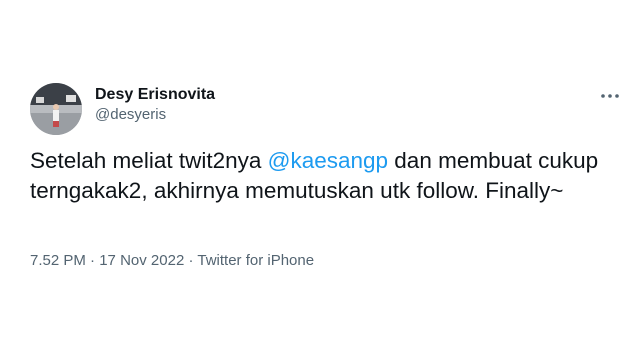 This screenshot has width=640, height=360. Describe the element at coordinates (255, 260) in the screenshot. I see `tweet-source: Twitter for iPhone` at that location.